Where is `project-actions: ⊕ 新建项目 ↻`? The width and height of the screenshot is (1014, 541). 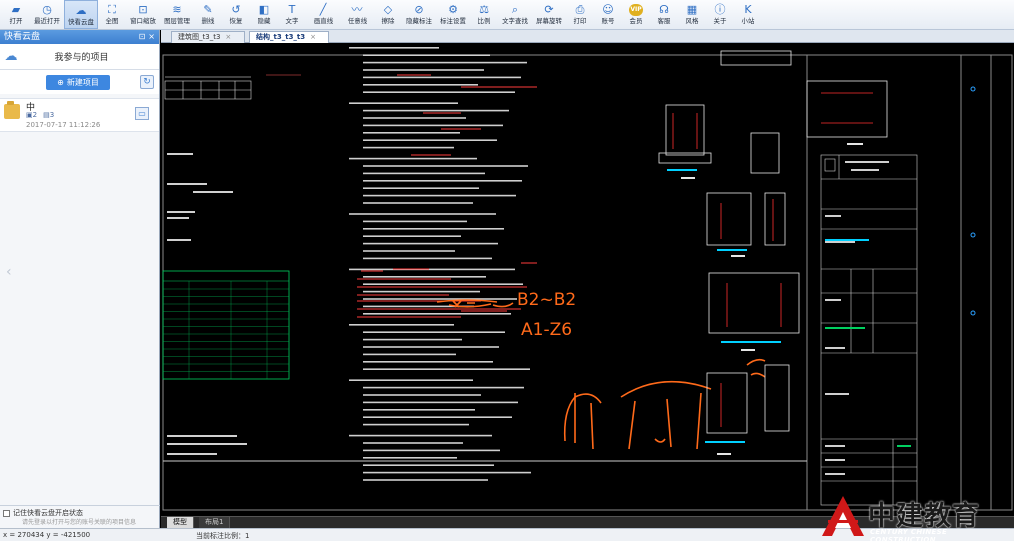
project-actions: ⊕ 新建项目 ↻ is located at coordinates (79, 82).